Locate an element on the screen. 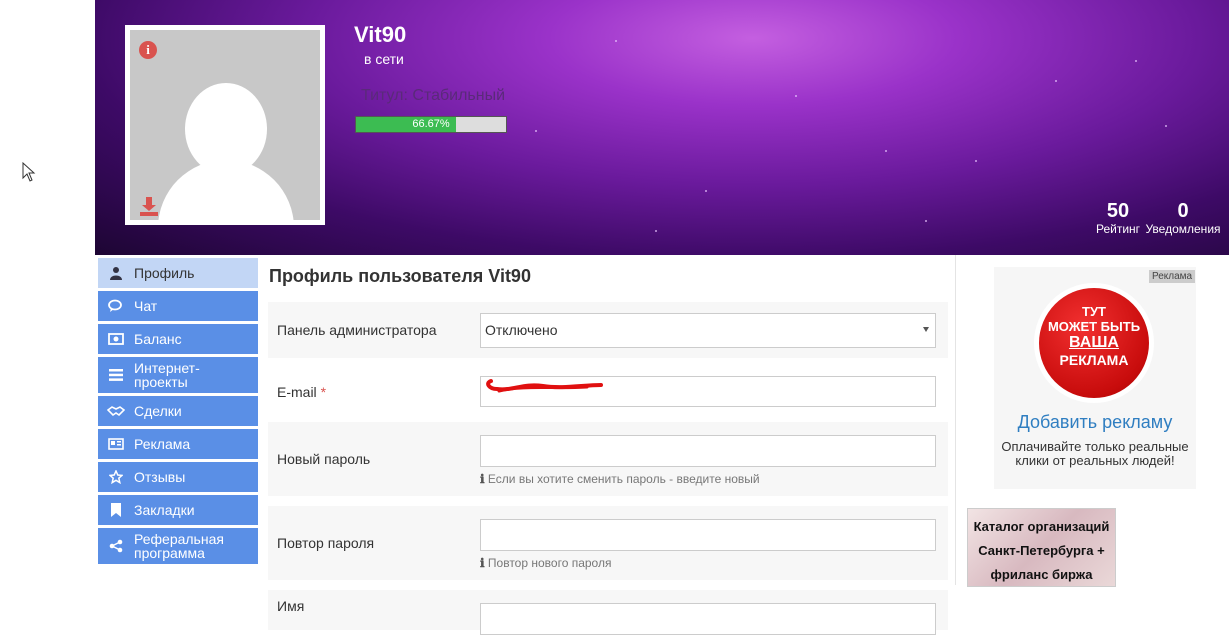 The height and width of the screenshot is (640, 1229). sidebar-item-bookmarks: Закладки is located at coordinates (178, 510).